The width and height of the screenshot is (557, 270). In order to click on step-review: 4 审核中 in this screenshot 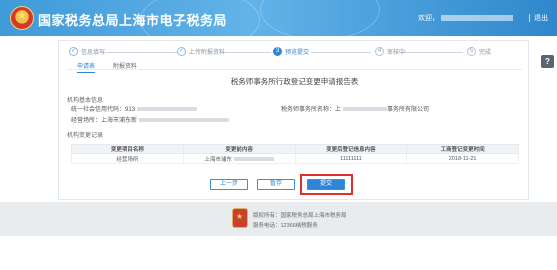, I will do `click(390, 51)`.